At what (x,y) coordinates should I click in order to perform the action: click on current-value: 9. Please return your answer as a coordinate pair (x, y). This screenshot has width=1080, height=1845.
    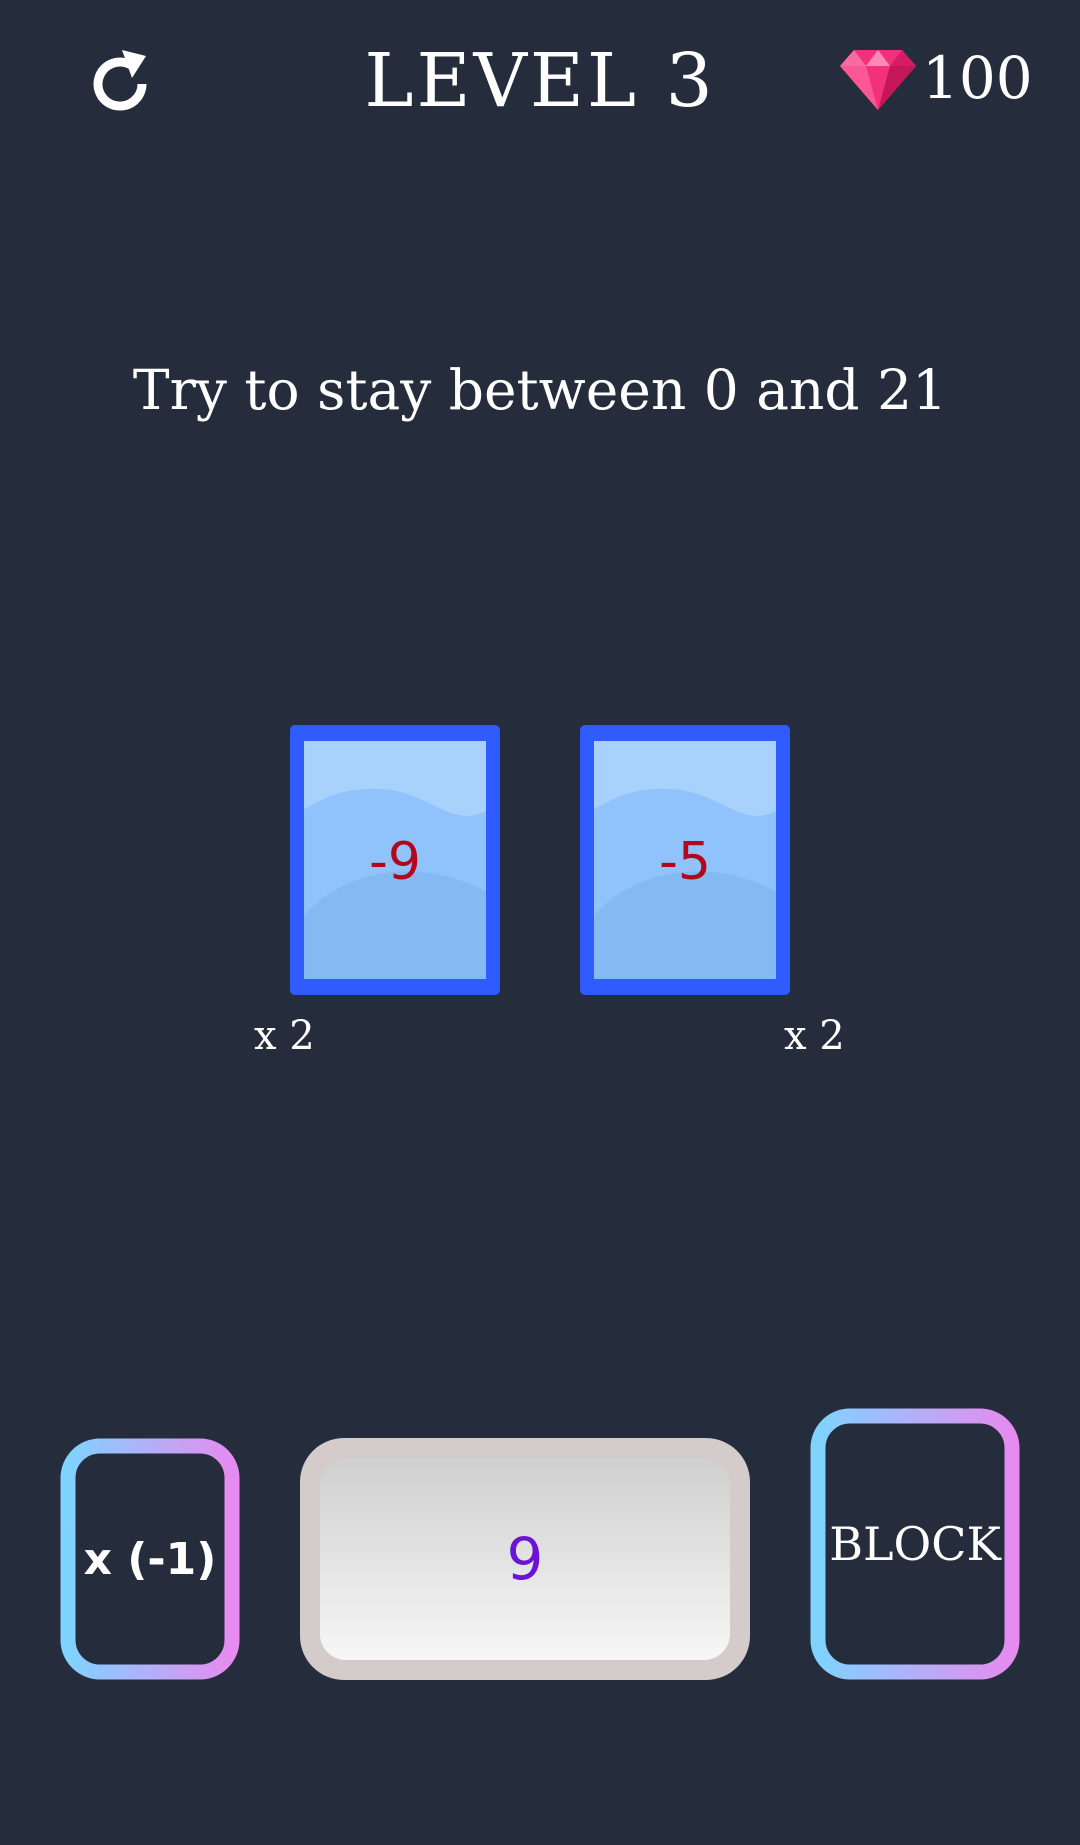
    Looking at the image, I should click on (525, 1559).